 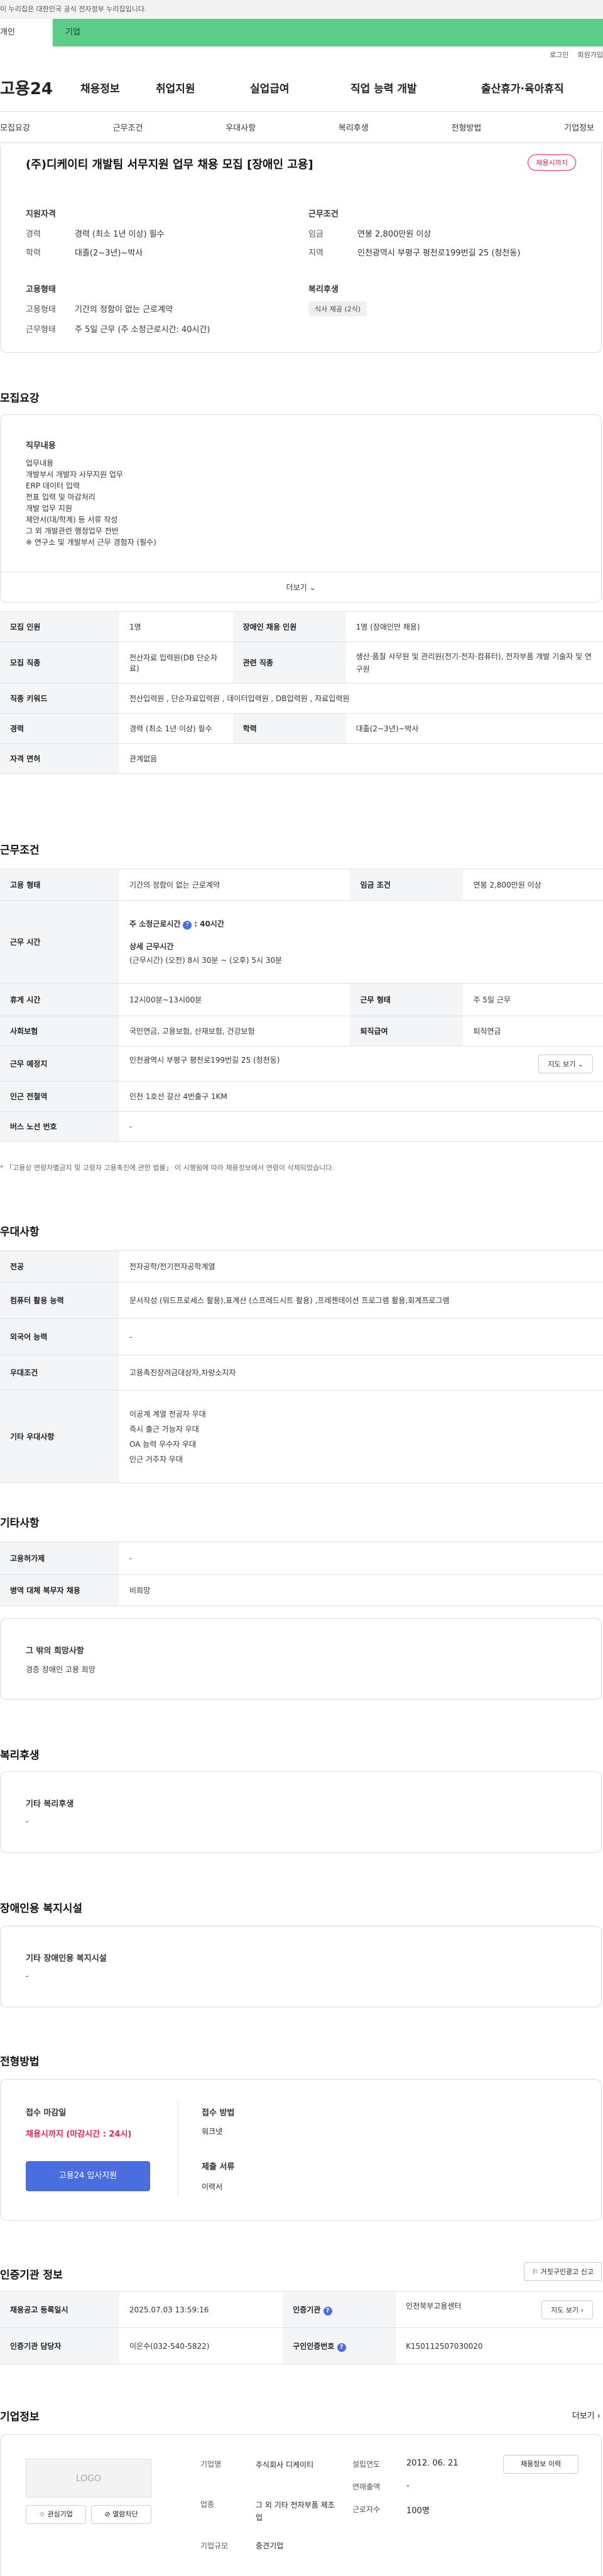 What do you see at coordinates (301, 1096) in the screenshot?
I see `table-row: 인근 전철역 인천 1호선 갈산 4번출구 1KM` at bounding box center [301, 1096].